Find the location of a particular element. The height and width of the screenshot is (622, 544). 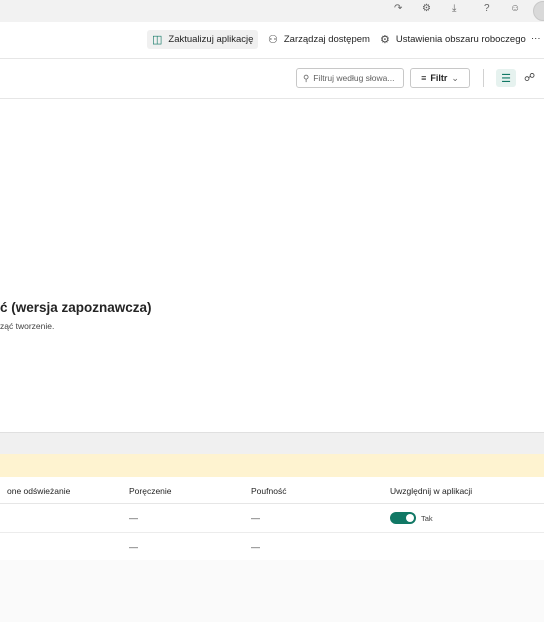

divider is located at coordinates (483, 78).